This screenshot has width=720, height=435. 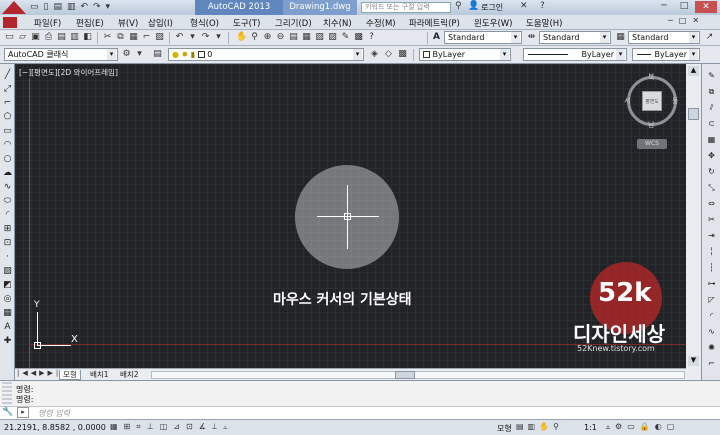 What do you see at coordinates (483, 37) in the screenshot?
I see `text-style-select: Standard ▾` at bounding box center [483, 37].